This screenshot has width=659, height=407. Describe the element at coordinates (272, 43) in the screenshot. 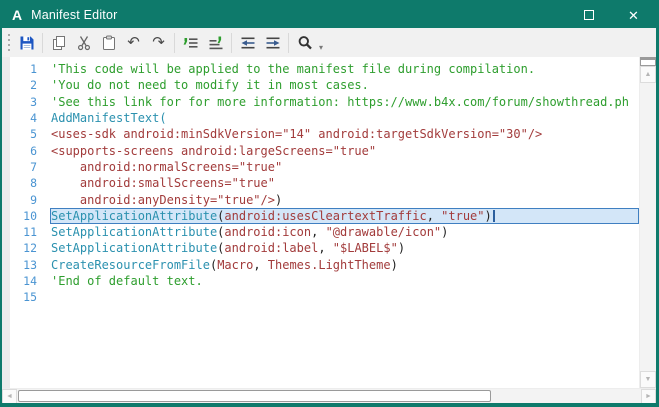

I see `indent-button` at that location.